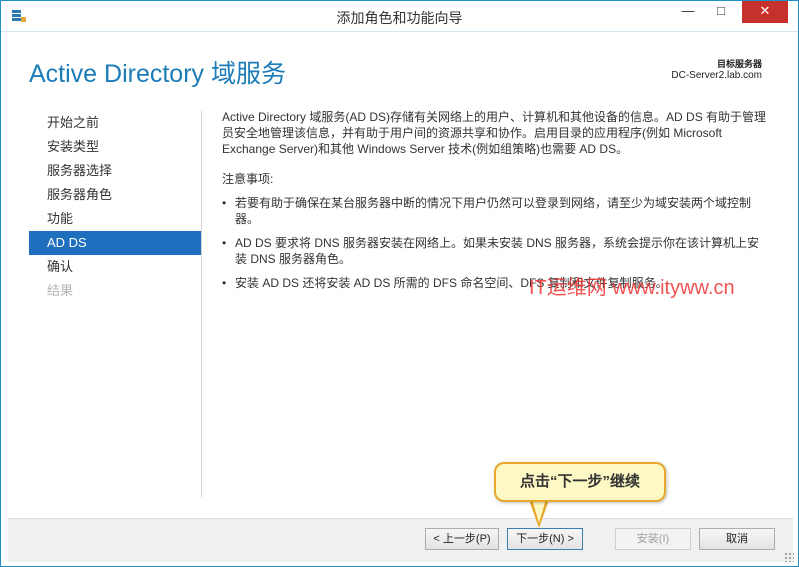 This screenshot has height=567, width=799. What do you see at coordinates (115, 123) in the screenshot?
I see `nav-item-before-you-begin: 开始之前` at bounding box center [115, 123].